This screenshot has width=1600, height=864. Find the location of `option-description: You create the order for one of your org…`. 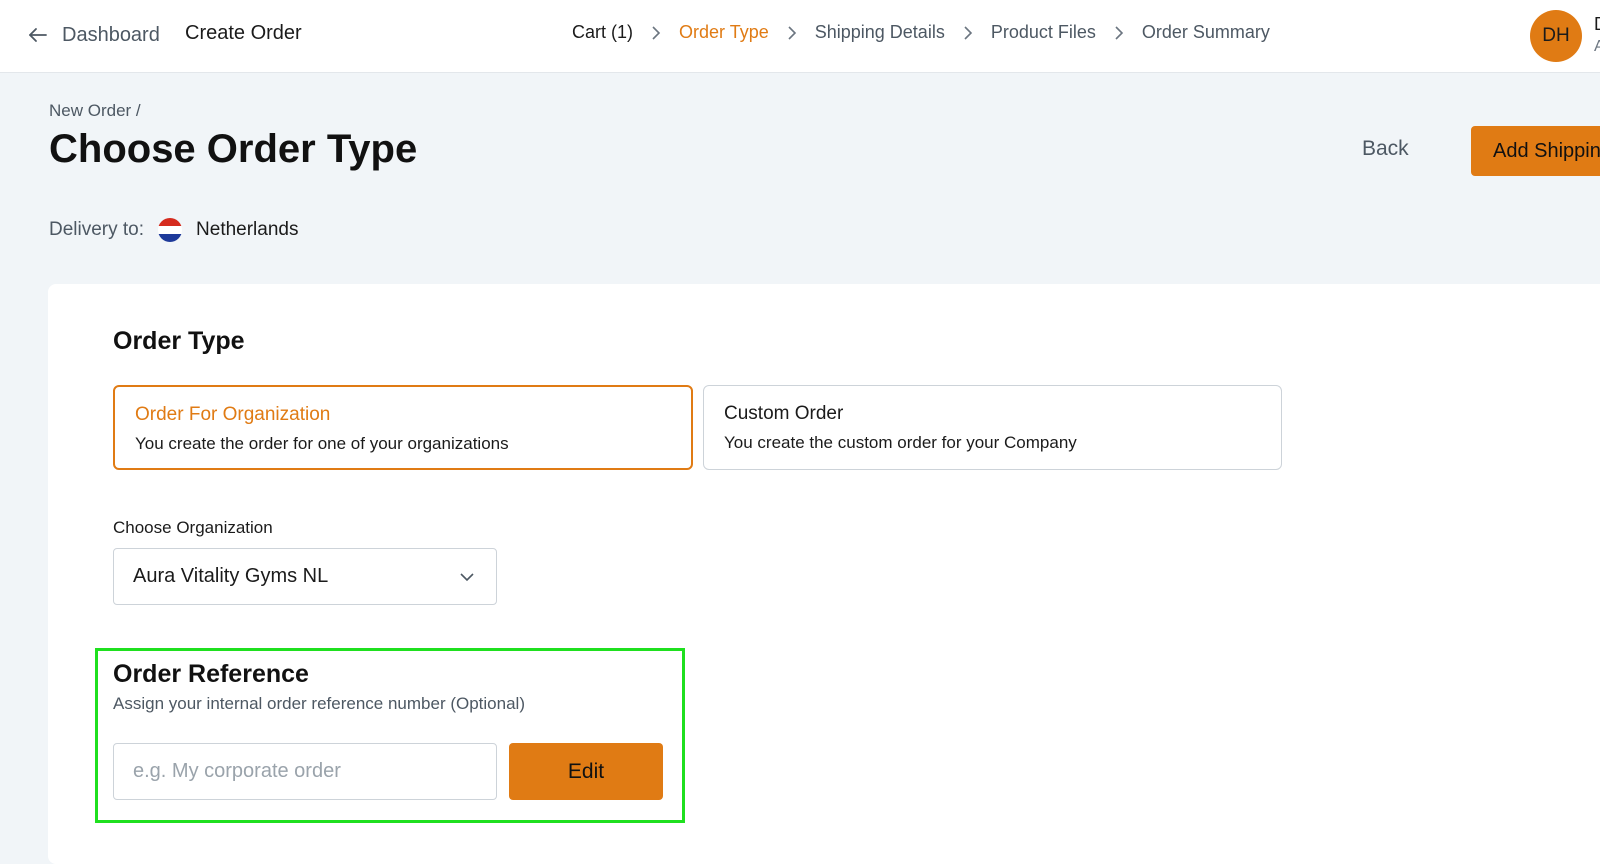

option-description: You create the order for one of your org… is located at coordinates (322, 443).